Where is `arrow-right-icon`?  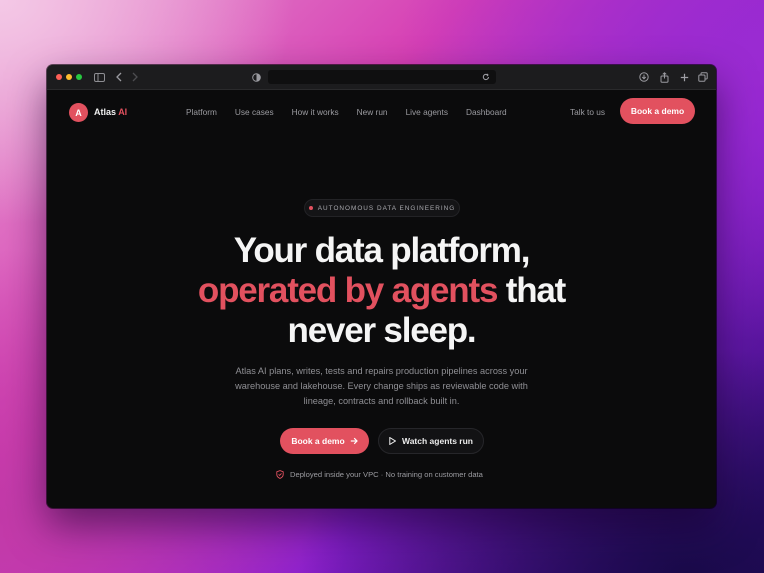
arrow-right-icon is located at coordinates (354, 441).